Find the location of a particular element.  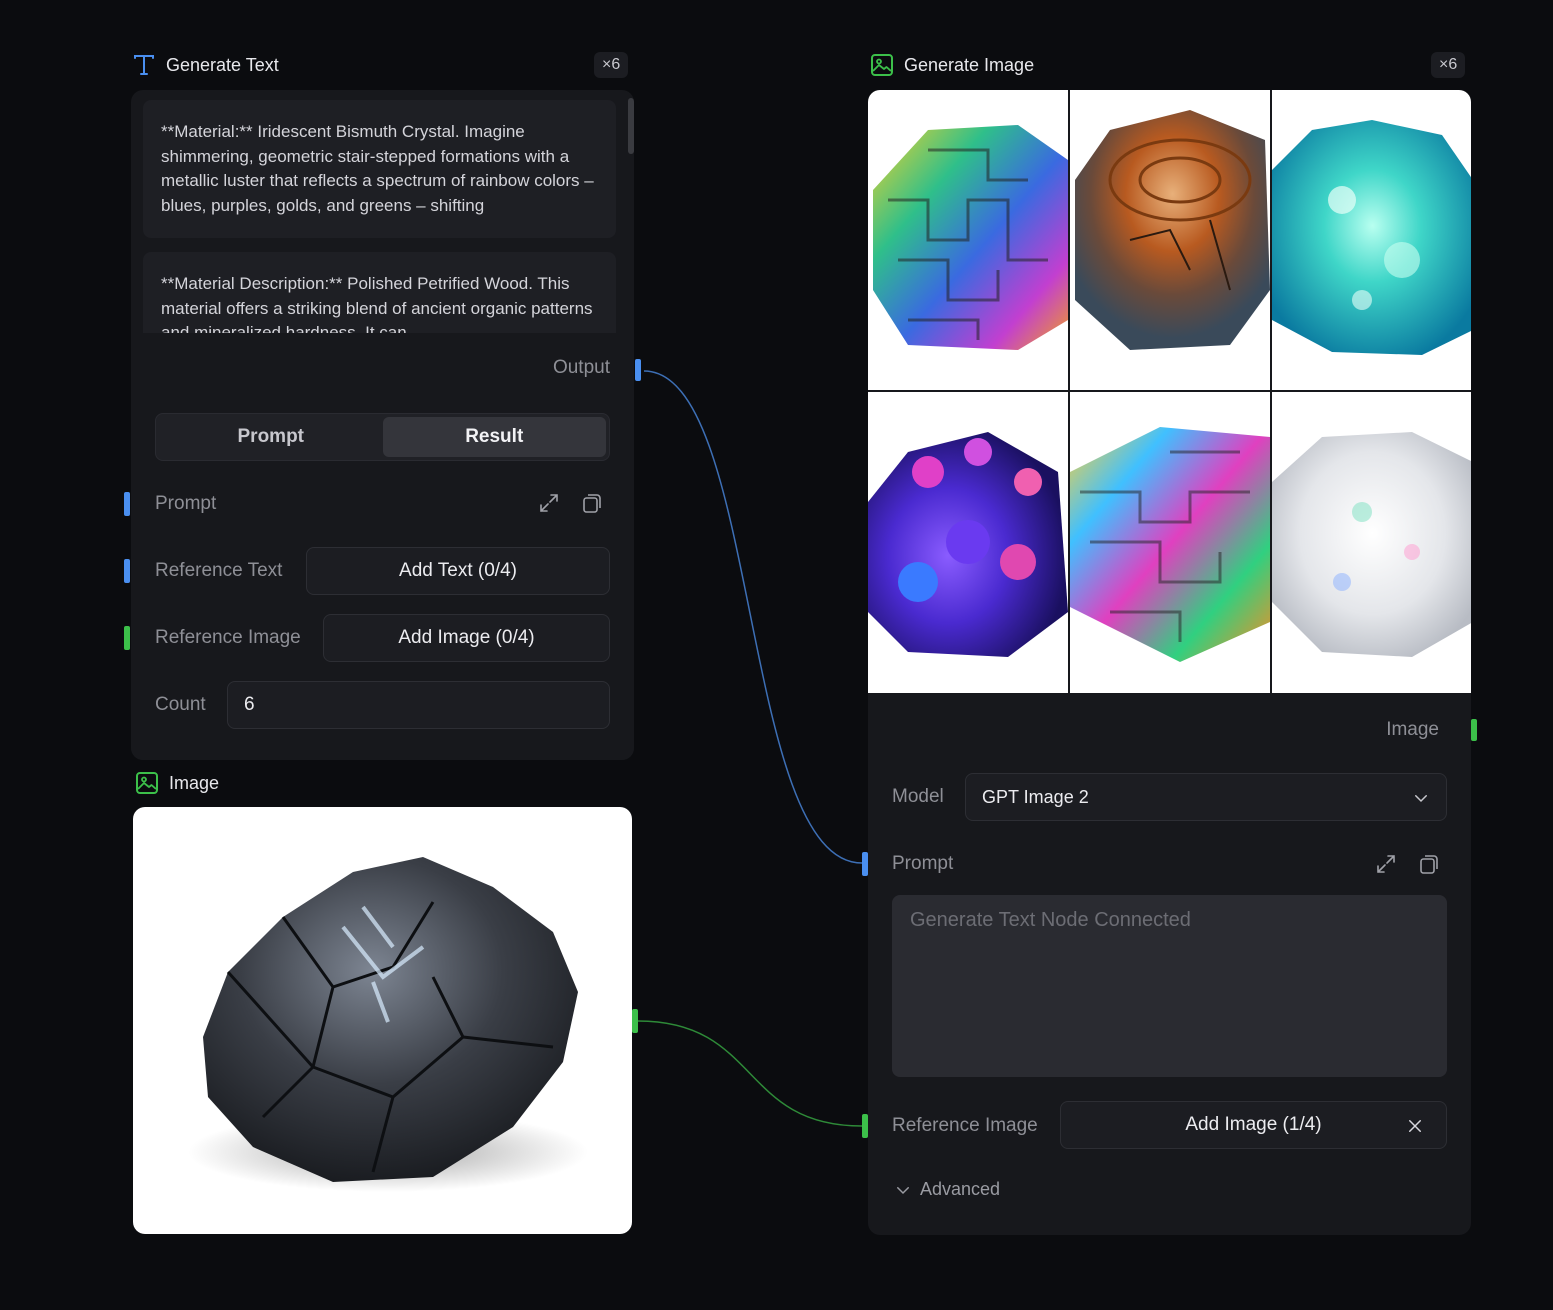

generate-text-title: Generate Text is located at coordinates (222, 64).